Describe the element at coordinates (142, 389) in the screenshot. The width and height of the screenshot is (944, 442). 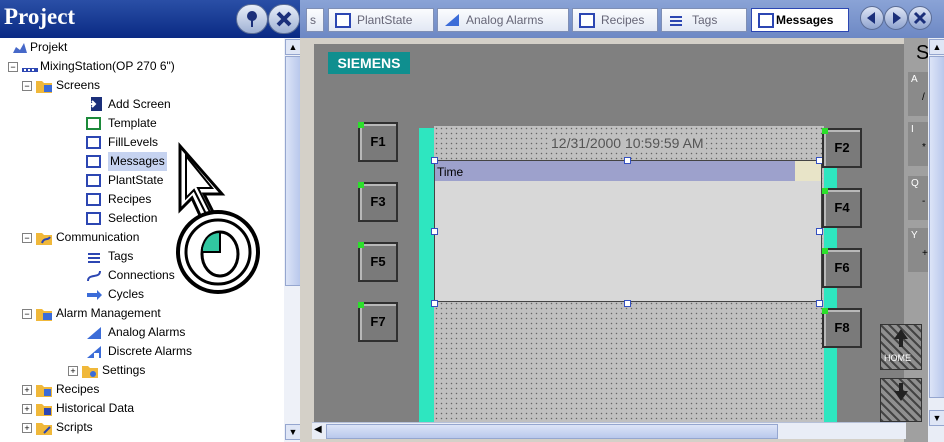
I see `tree-item-recipes: + Recipes` at that location.